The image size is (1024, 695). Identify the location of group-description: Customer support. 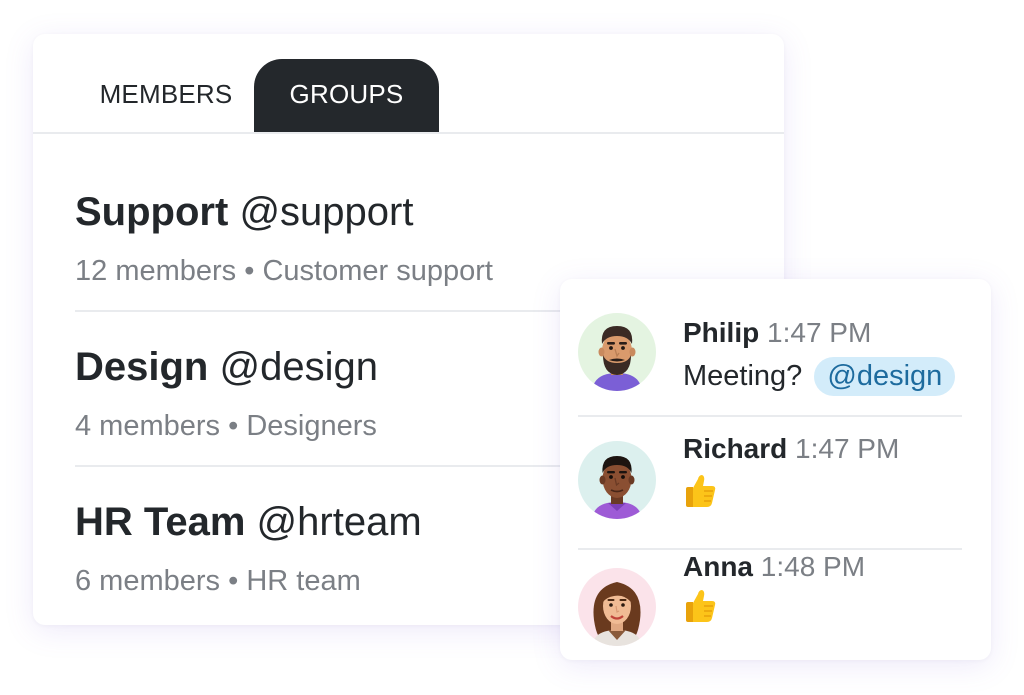
(377, 271).